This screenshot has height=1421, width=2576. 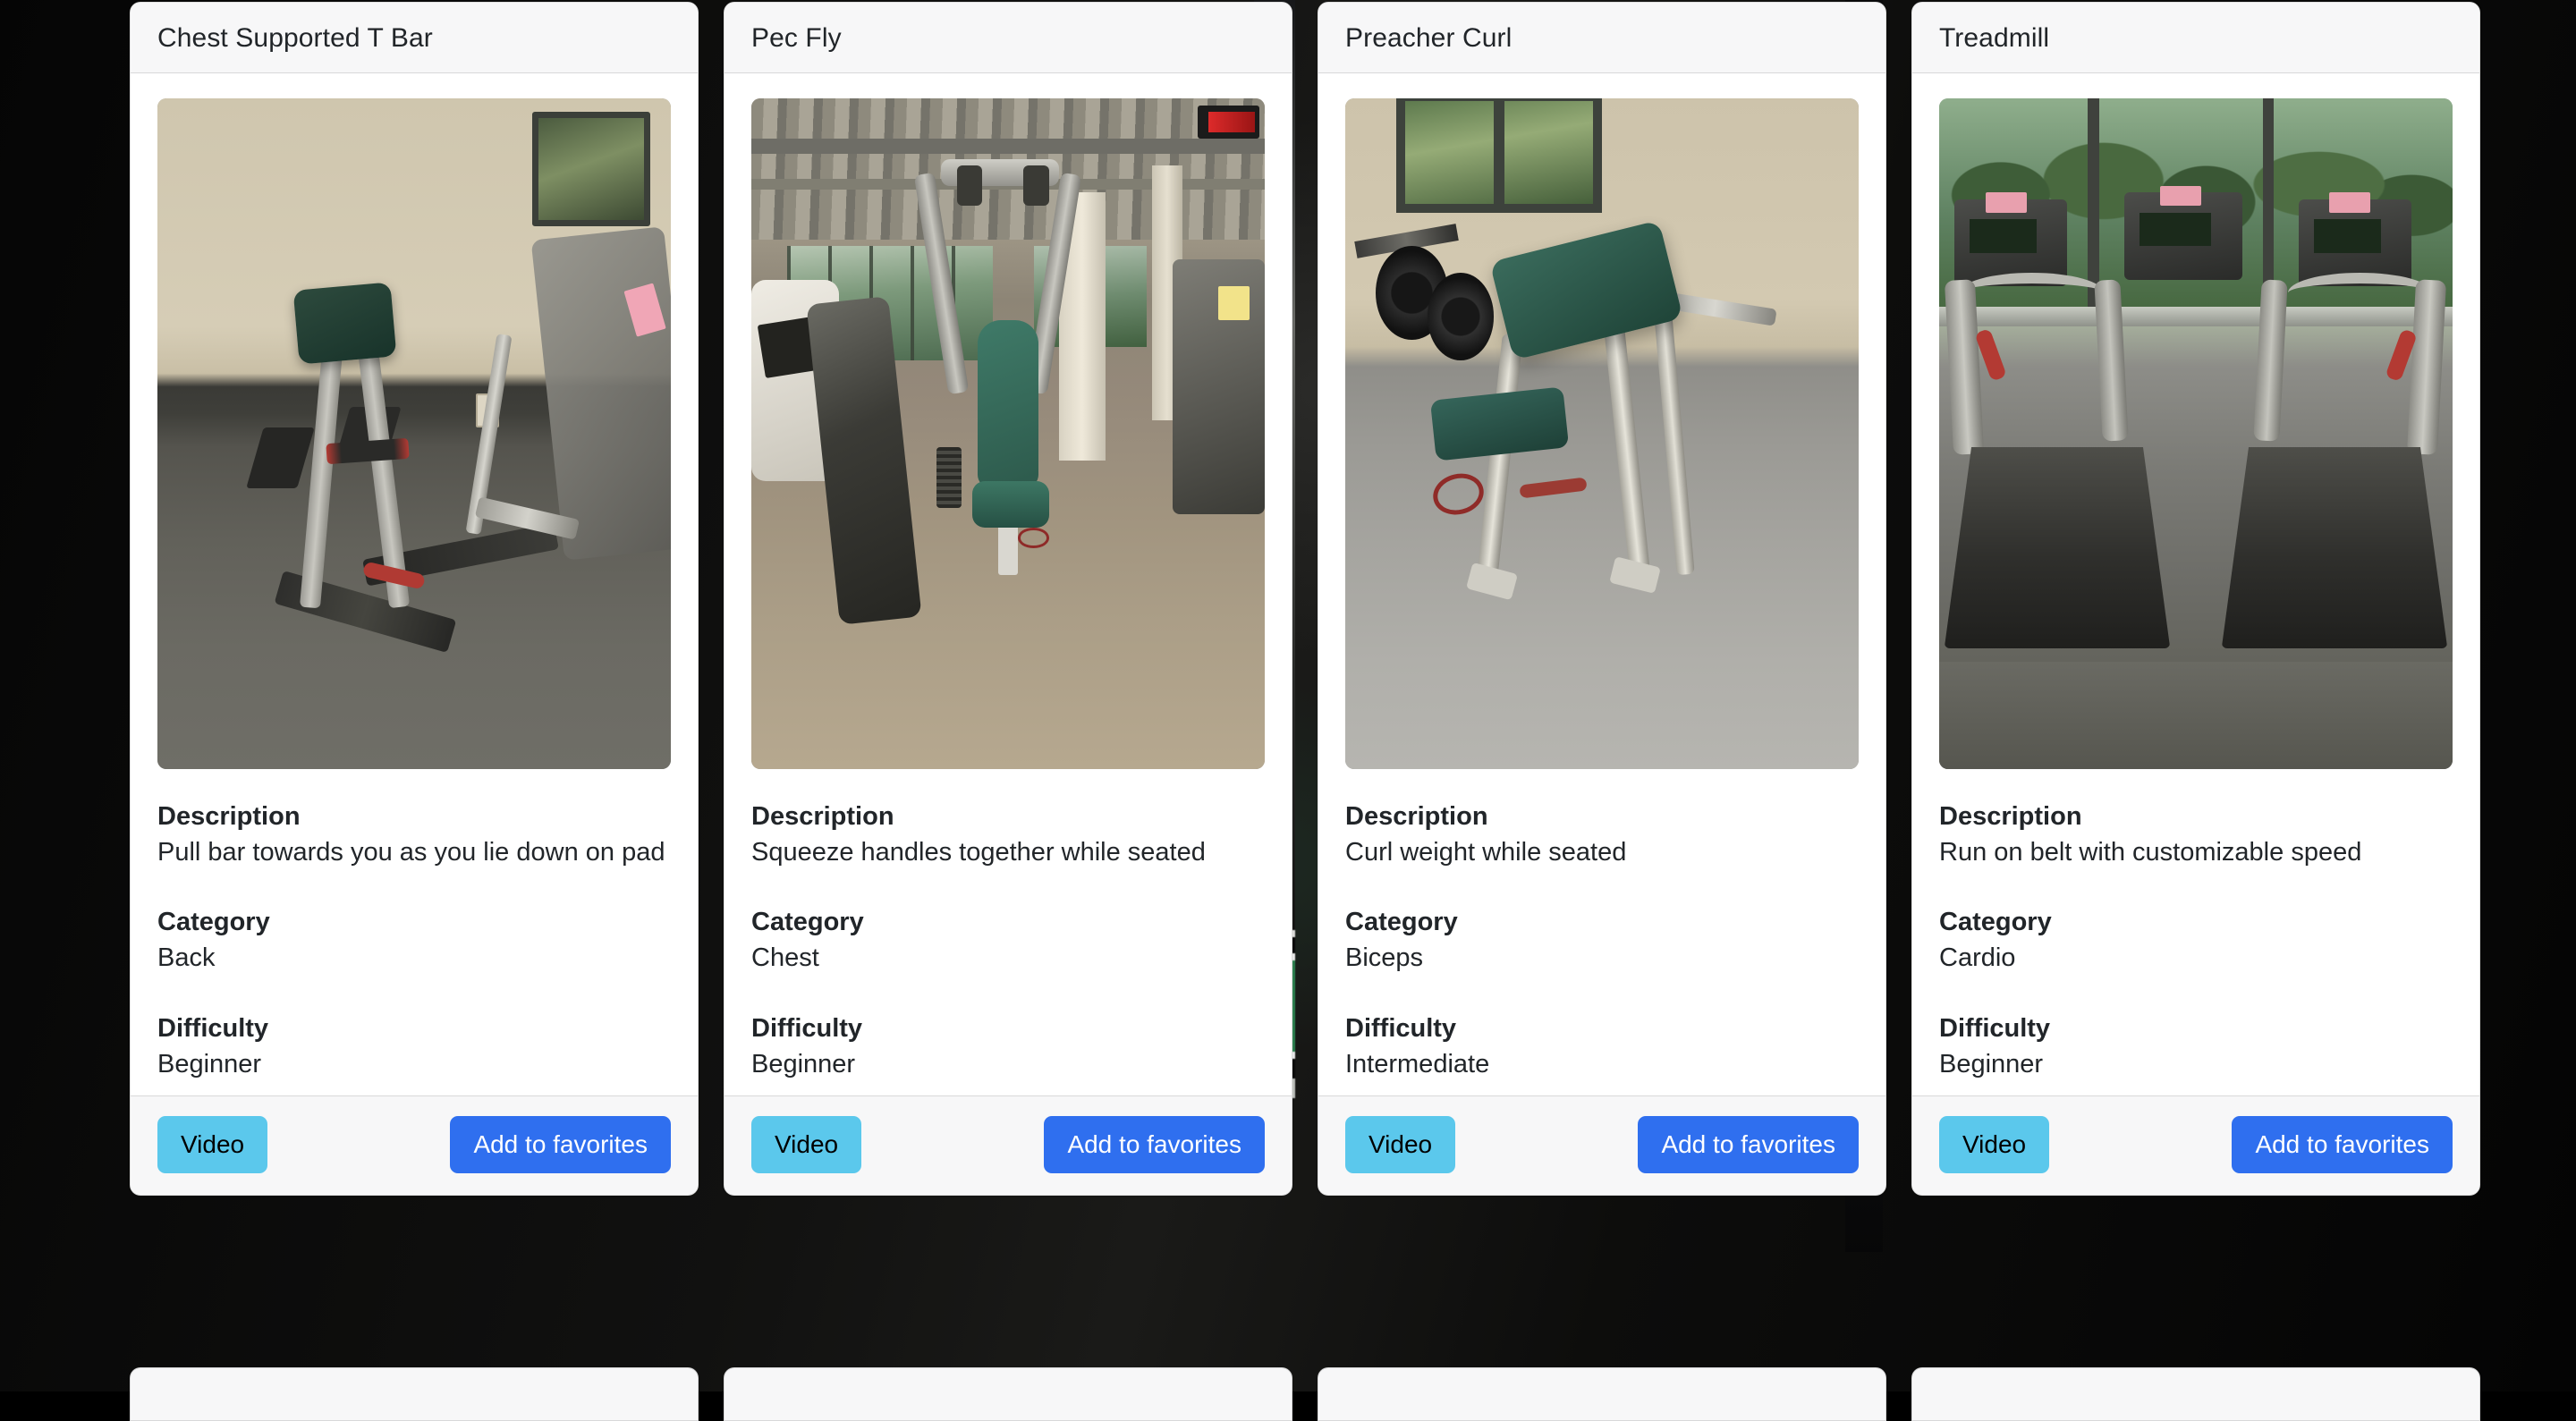 What do you see at coordinates (2195, 38) in the screenshot?
I see `card-title: Treadmill` at bounding box center [2195, 38].